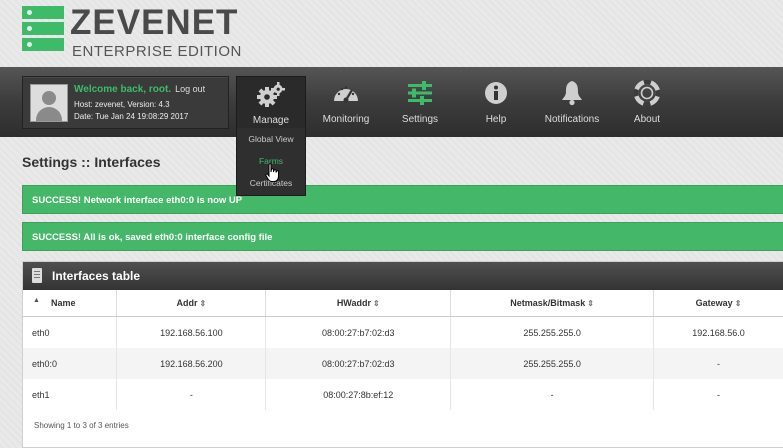  I want to click on cell-name: eth0:0, so click(70, 363).